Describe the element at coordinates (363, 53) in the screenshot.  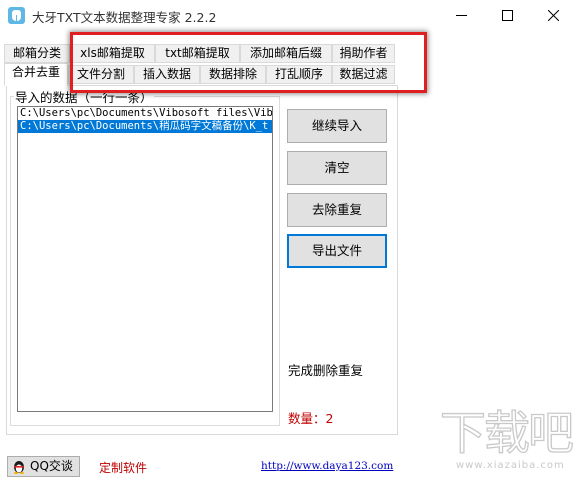
I see `tab-donate: 捐助作者` at that location.